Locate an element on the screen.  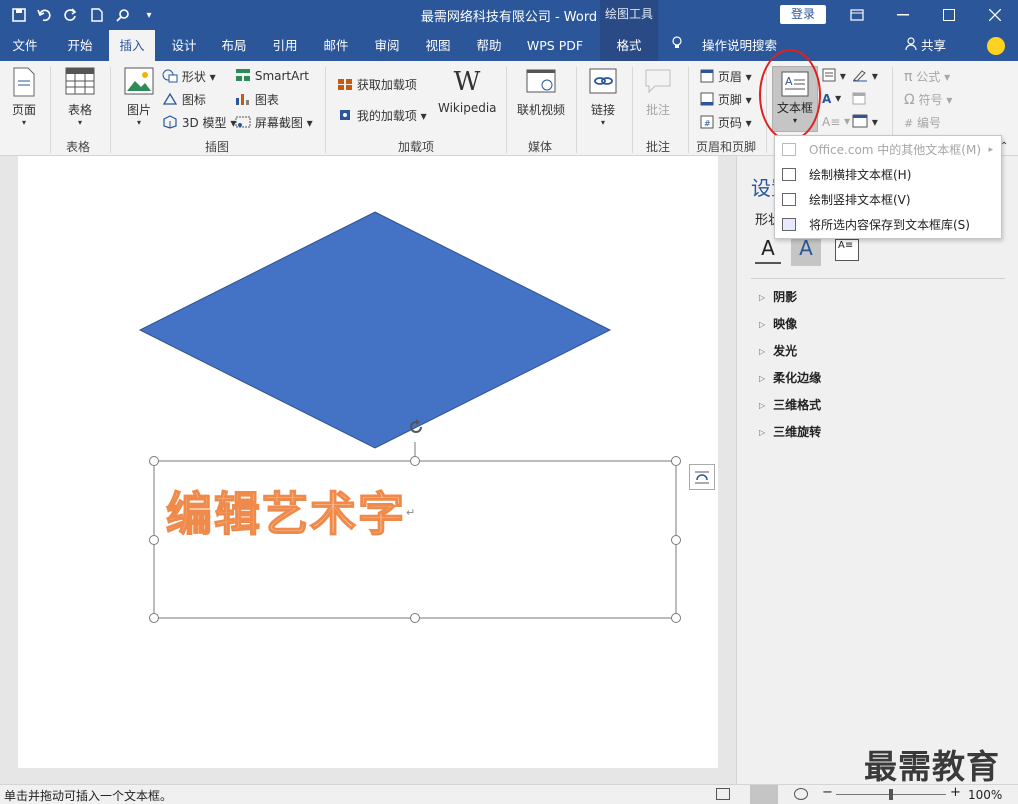
pane-item-soft-edges: 柔化边缘 is located at coordinates (790, 377).